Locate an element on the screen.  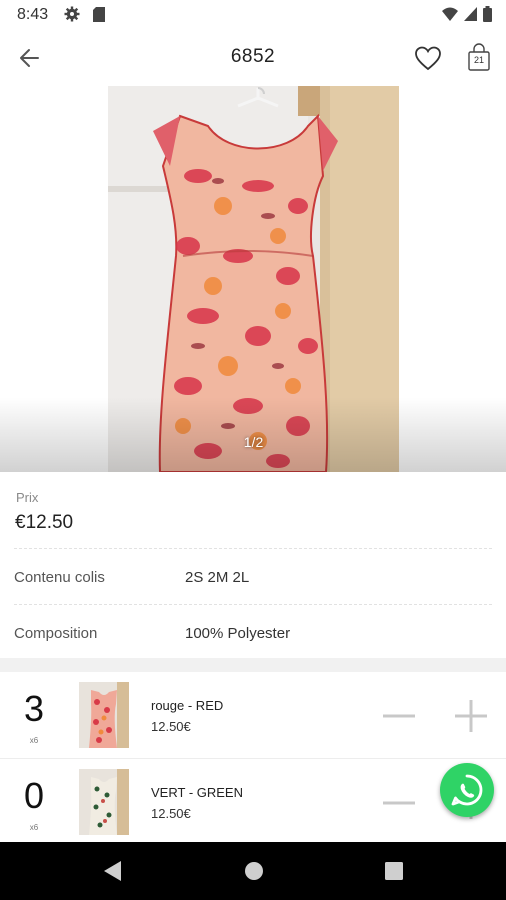
wifi-icon is located at coordinates (450, 16).